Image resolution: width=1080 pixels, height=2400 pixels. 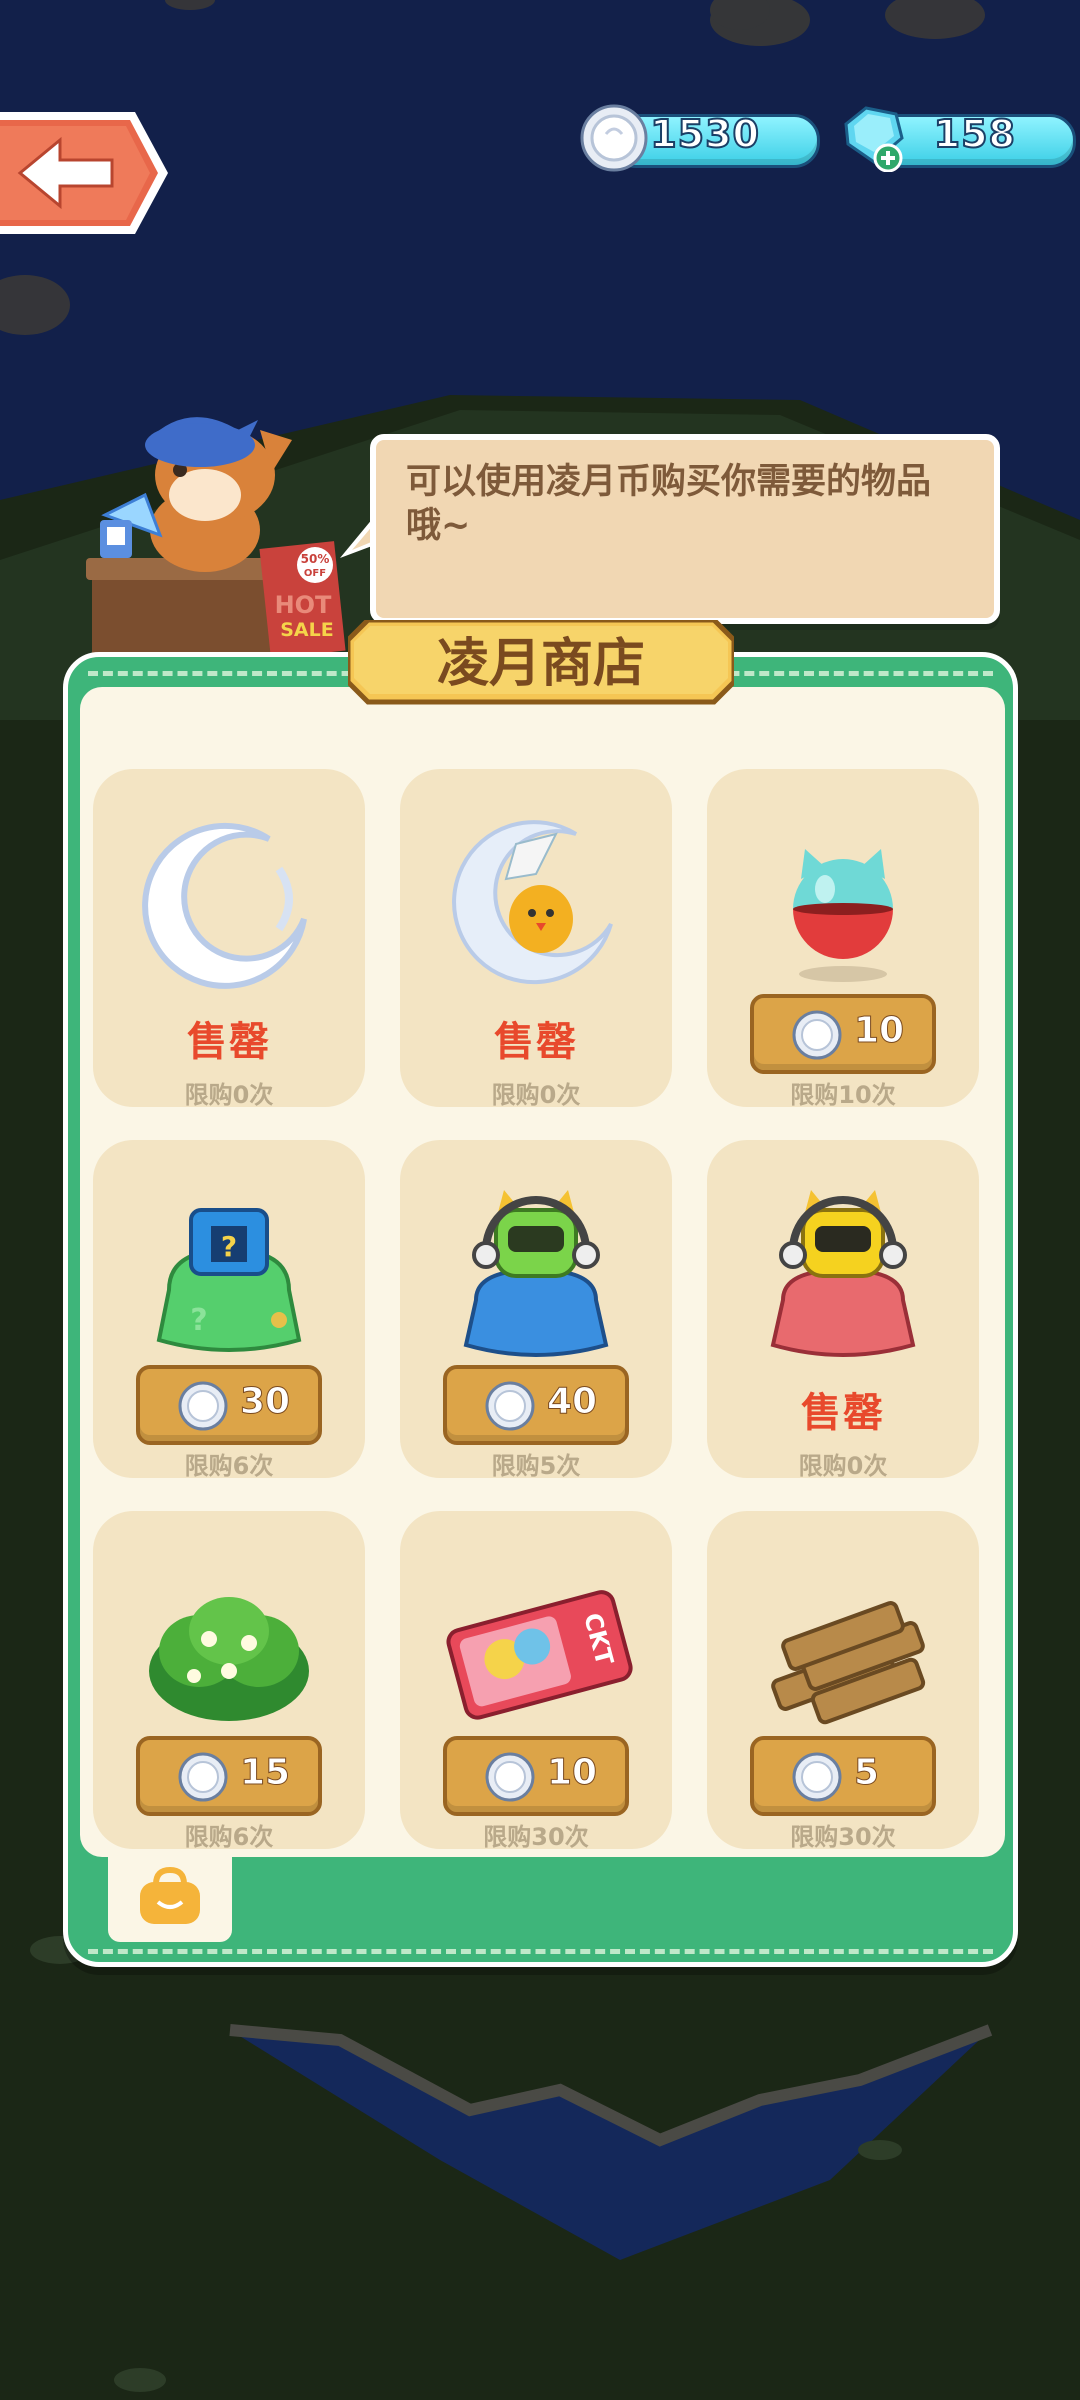 I want to click on item-price: 40, so click(x=572, y=1402).